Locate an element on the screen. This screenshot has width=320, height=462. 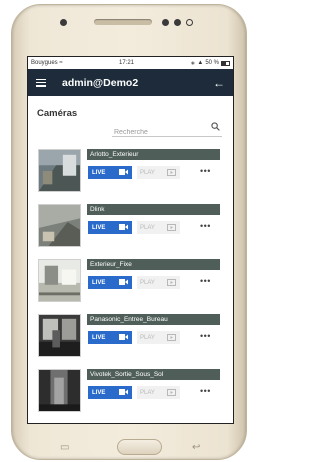
camera-item: Arlotto_Exterieur LIVE PLAY ••• is located at coordinates (135, 176).